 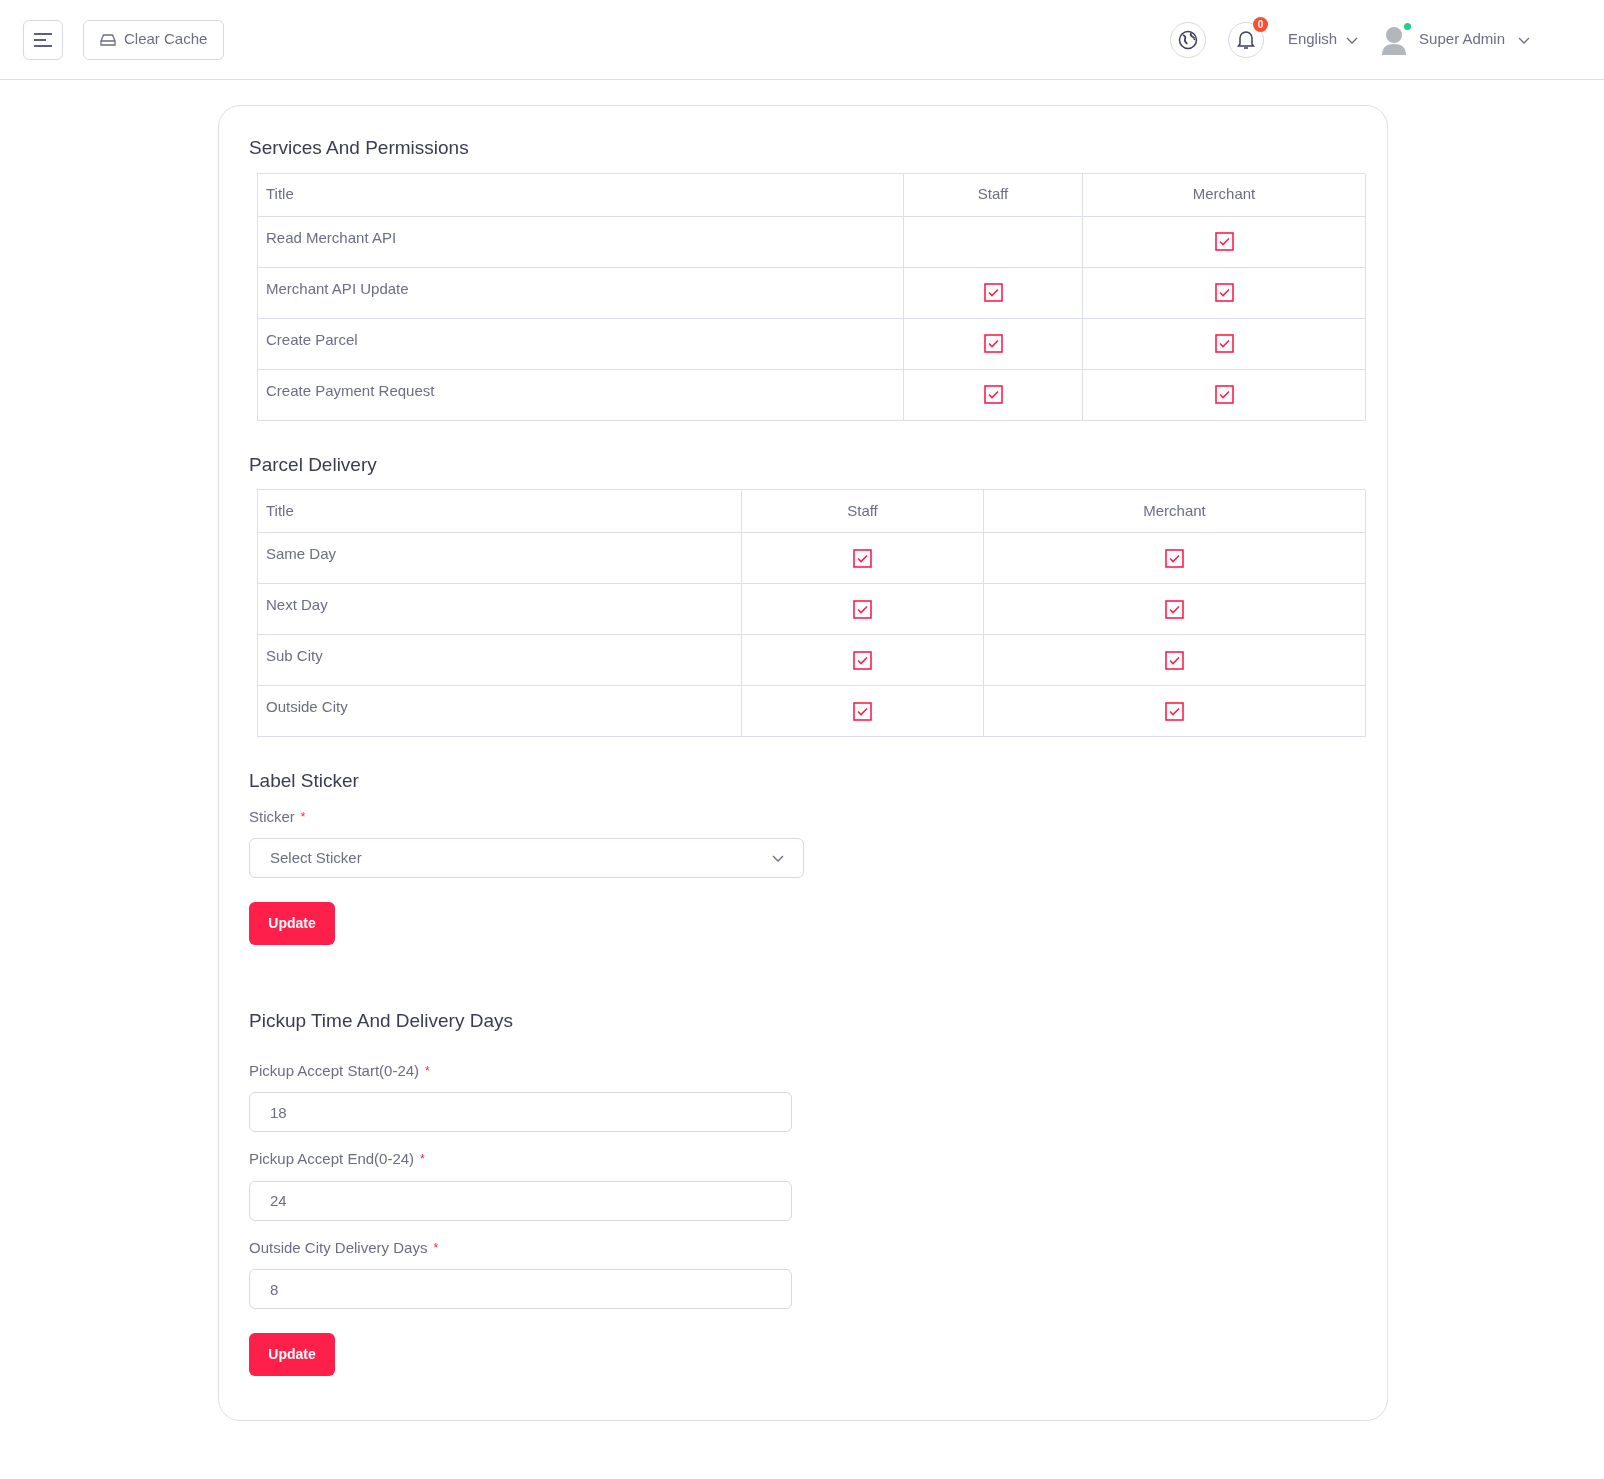 I want to click on section-title: Parcel Delivery, so click(x=313, y=464).